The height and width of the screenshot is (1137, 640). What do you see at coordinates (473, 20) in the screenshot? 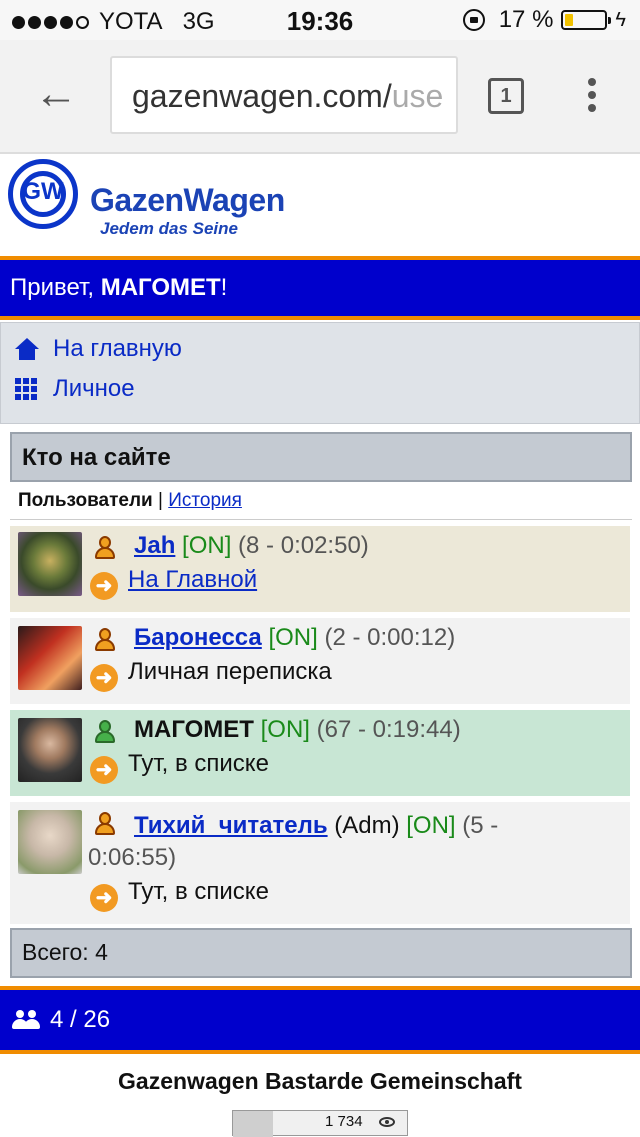
I see `rotation-lock-icon` at bounding box center [473, 20].